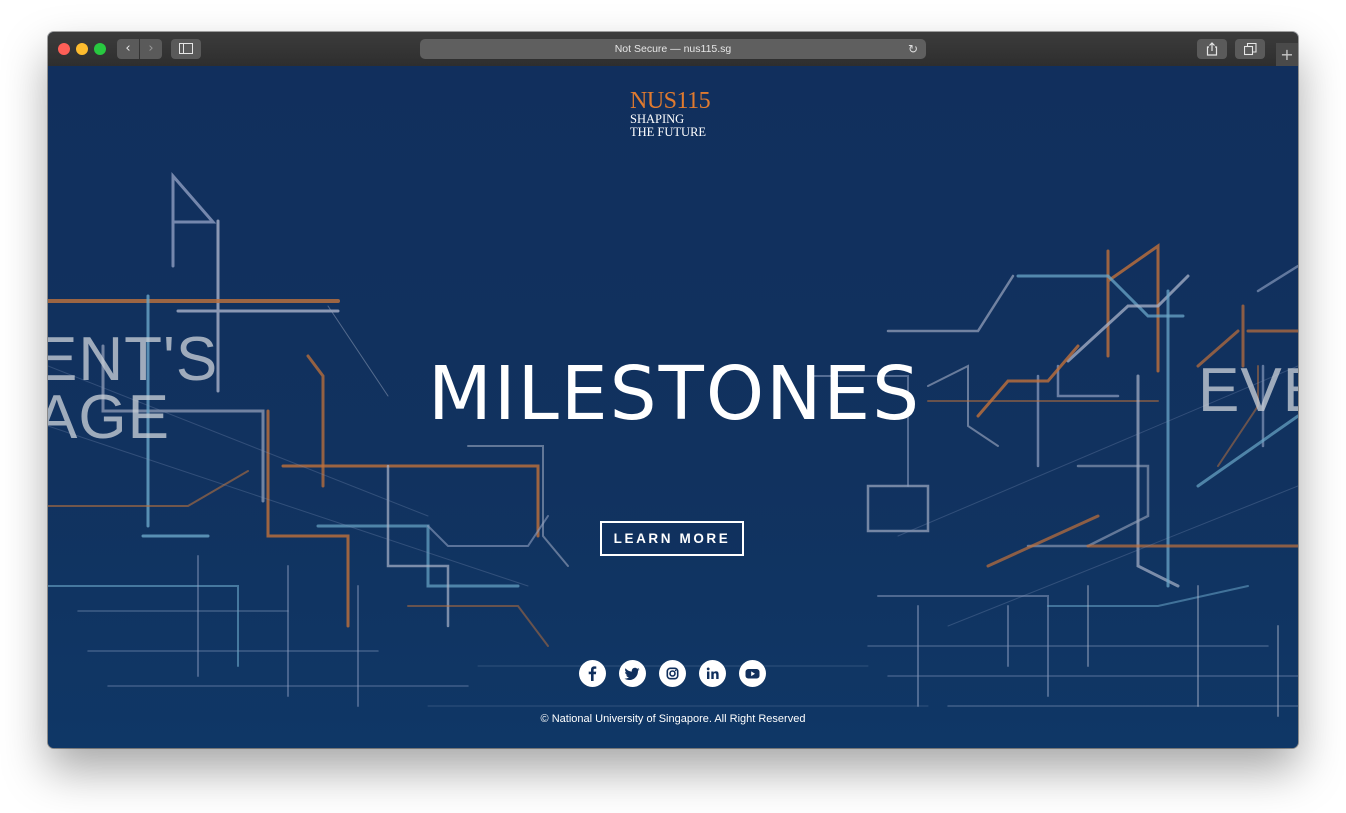 This screenshot has height=813, width=1346. I want to click on previous-slide-line2: AGE, so click(109, 417).